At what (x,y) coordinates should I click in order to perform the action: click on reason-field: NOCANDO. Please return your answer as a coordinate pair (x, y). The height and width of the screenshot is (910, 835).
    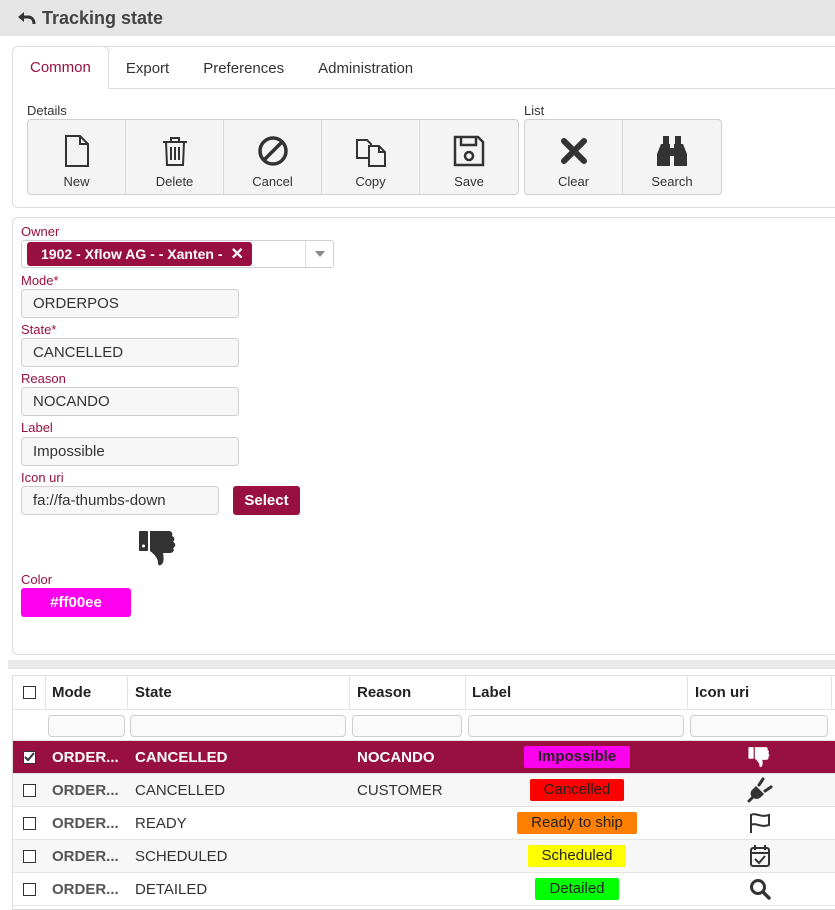
    Looking at the image, I should click on (130, 401).